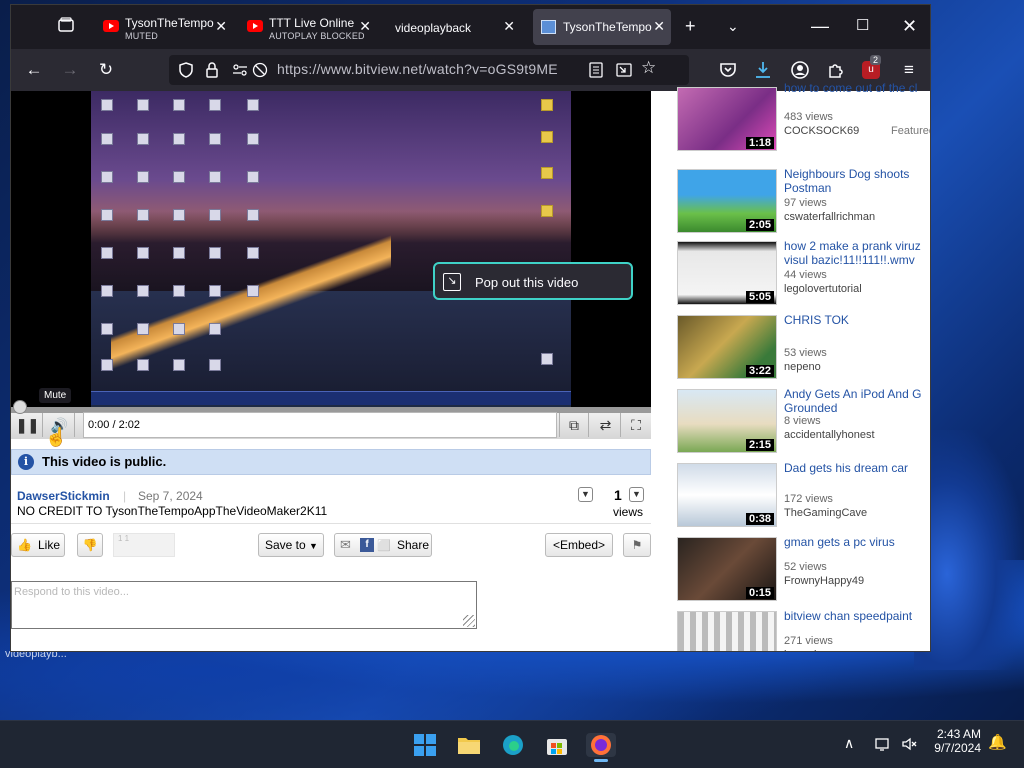 This screenshot has width=1024, height=768. What do you see at coordinates (601, 747) in the screenshot?
I see `firefox-taskbar-button` at bounding box center [601, 747].